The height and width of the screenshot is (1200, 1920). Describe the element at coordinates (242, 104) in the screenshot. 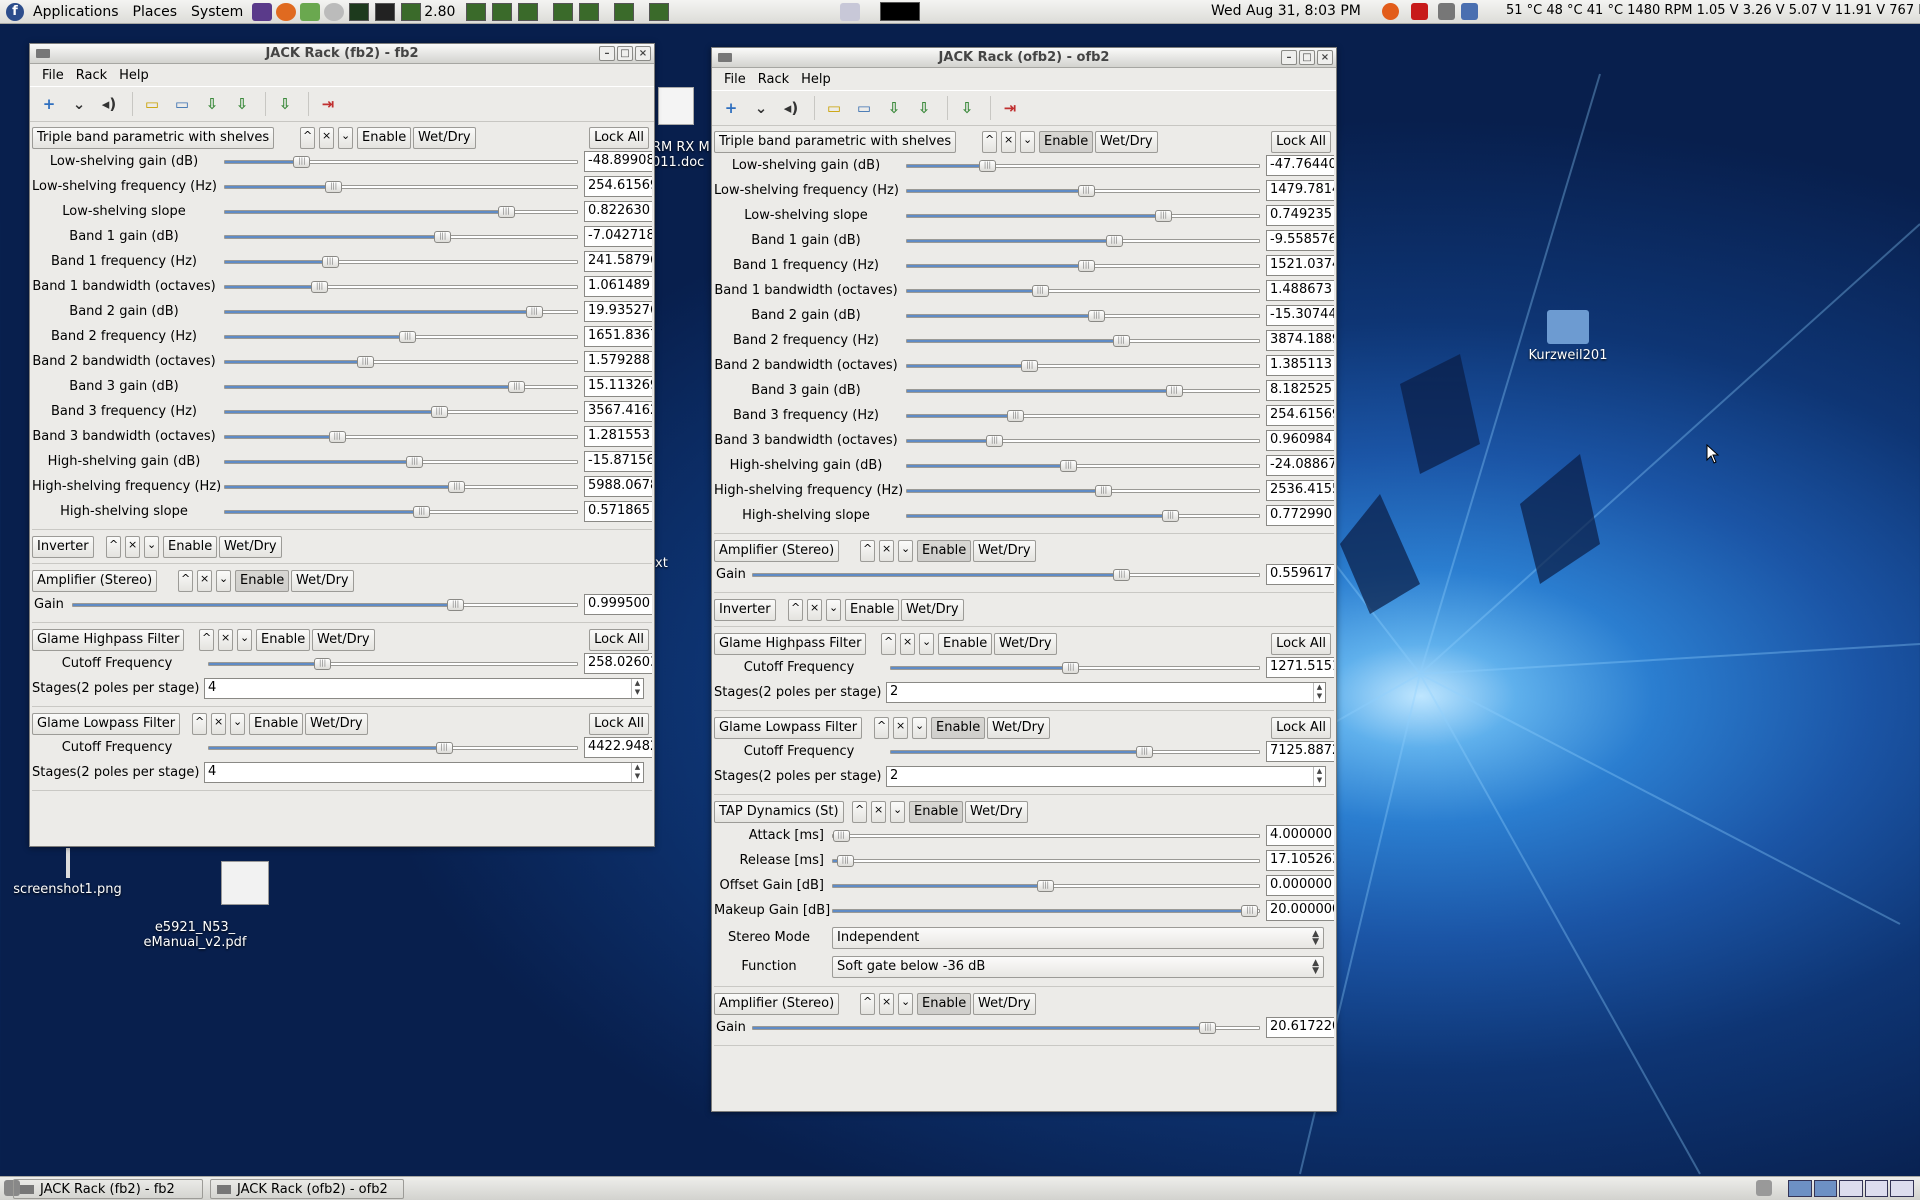

I see `save-as-icon: ⇩` at that location.